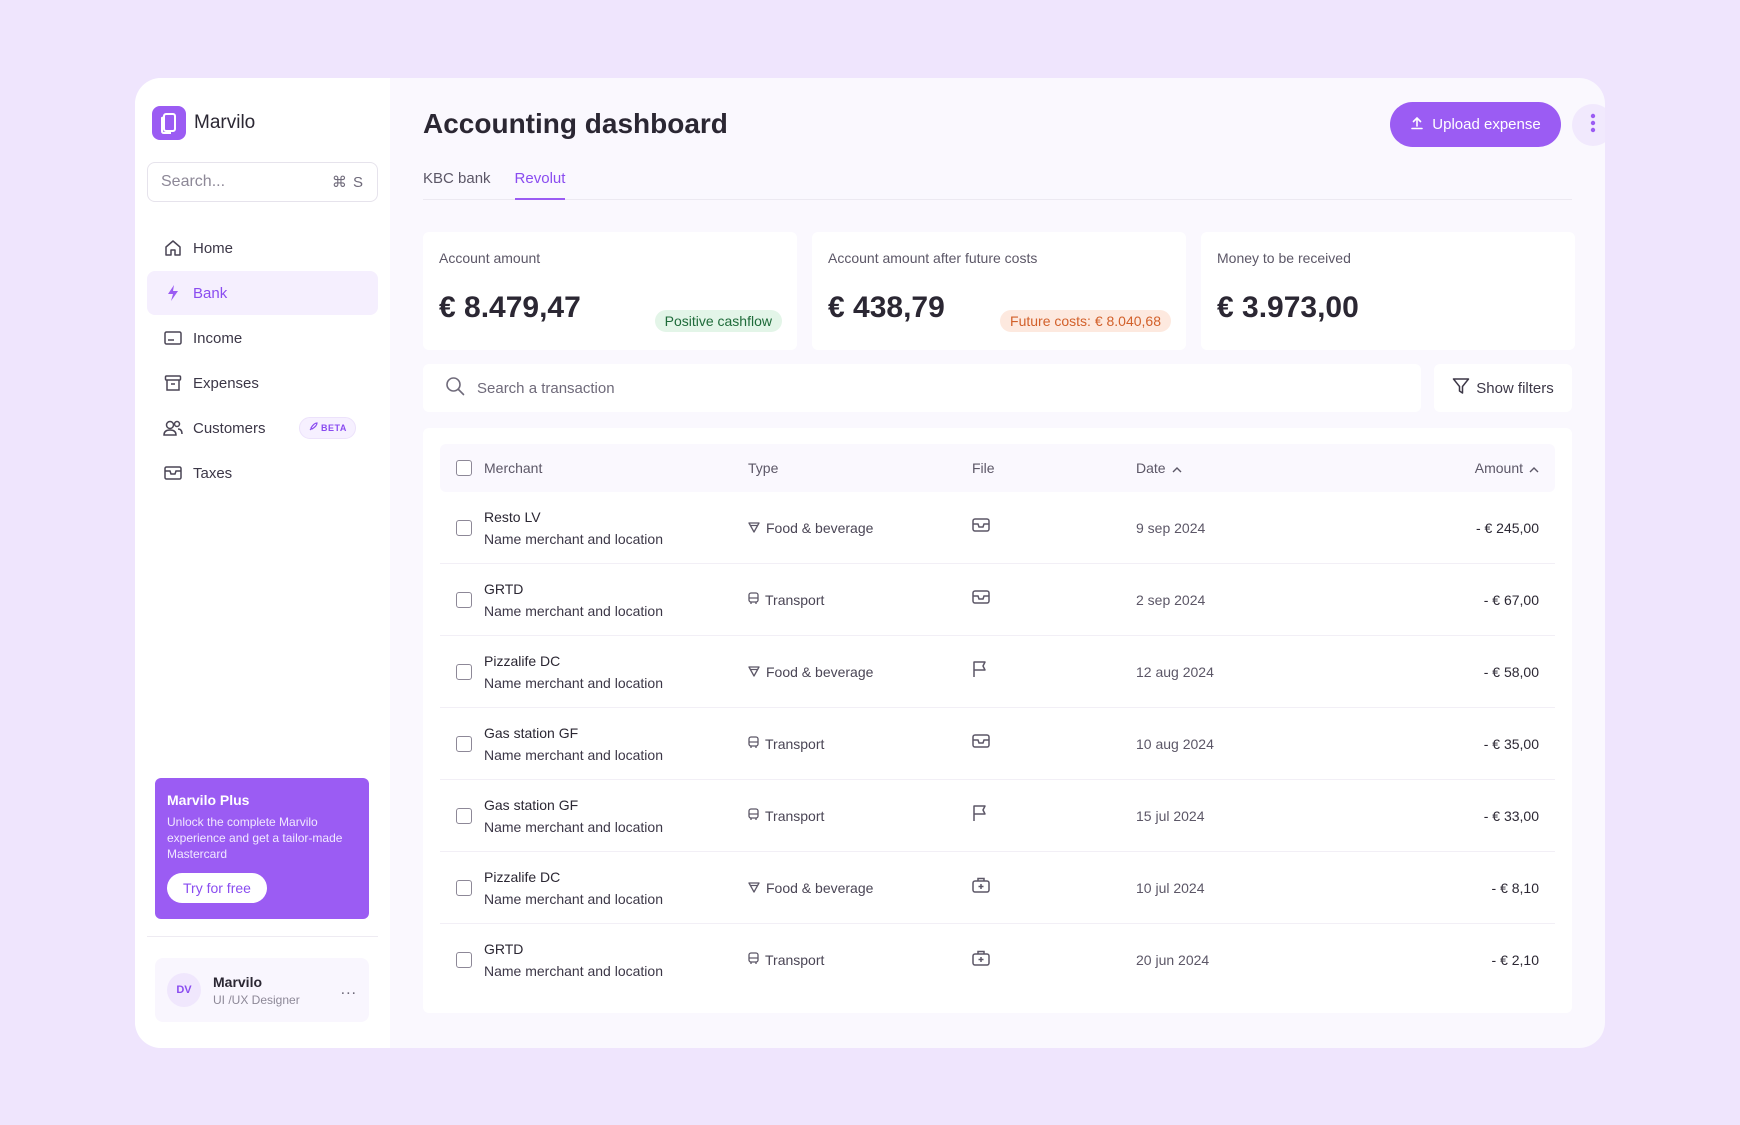 Image resolution: width=1740 pixels, height=1125 pixels. I want to click on user-info: Marvilo UI /UX Designer, so click(256, 990).